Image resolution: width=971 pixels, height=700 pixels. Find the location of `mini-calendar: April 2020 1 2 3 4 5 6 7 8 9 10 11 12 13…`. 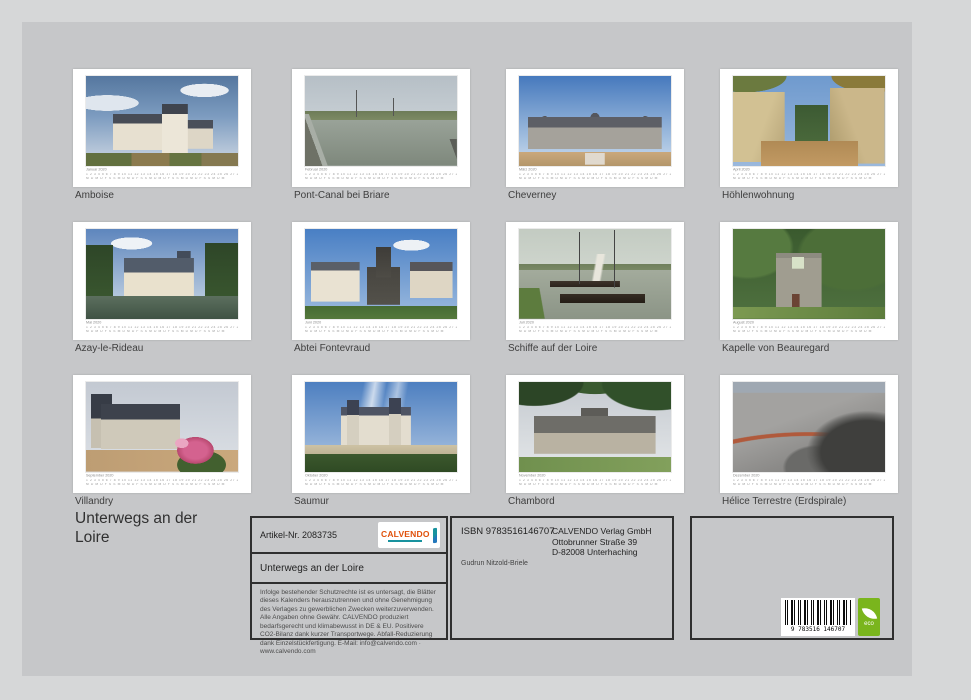

mini-calendar: April 2020 1 2 3 4 5 6 7 8 9 10 11 12 13… is located at coordinates (809, 174).